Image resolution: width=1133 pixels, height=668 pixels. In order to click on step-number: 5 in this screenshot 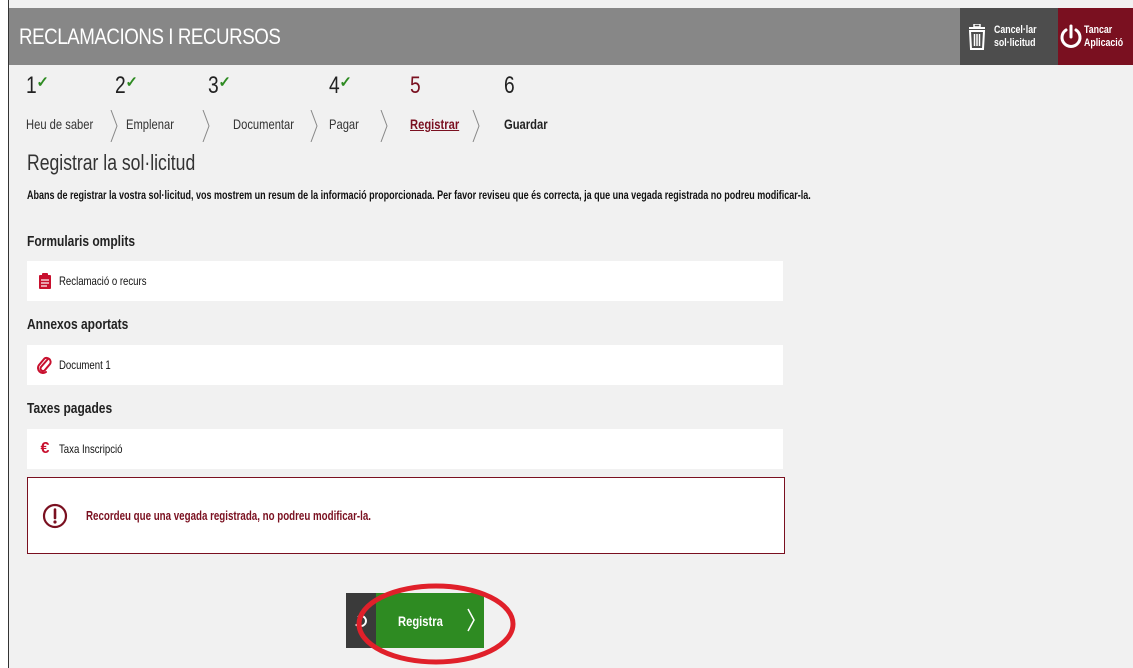, I will do `click(415, 85)`.